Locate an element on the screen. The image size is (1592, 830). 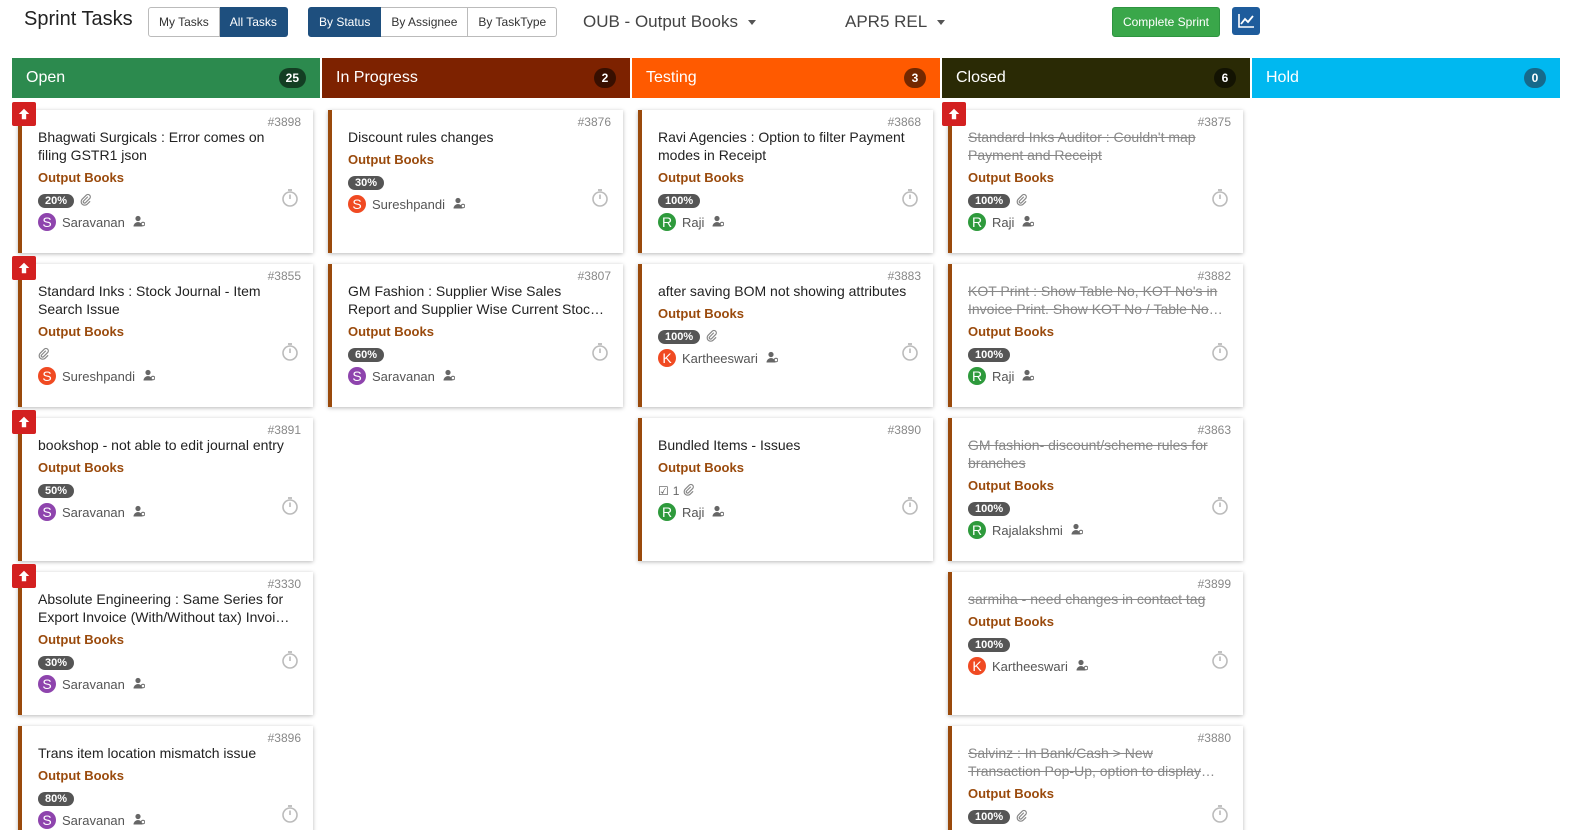
complete-sprint-button: Complete Sprint is located at coordinates (1166, 22).